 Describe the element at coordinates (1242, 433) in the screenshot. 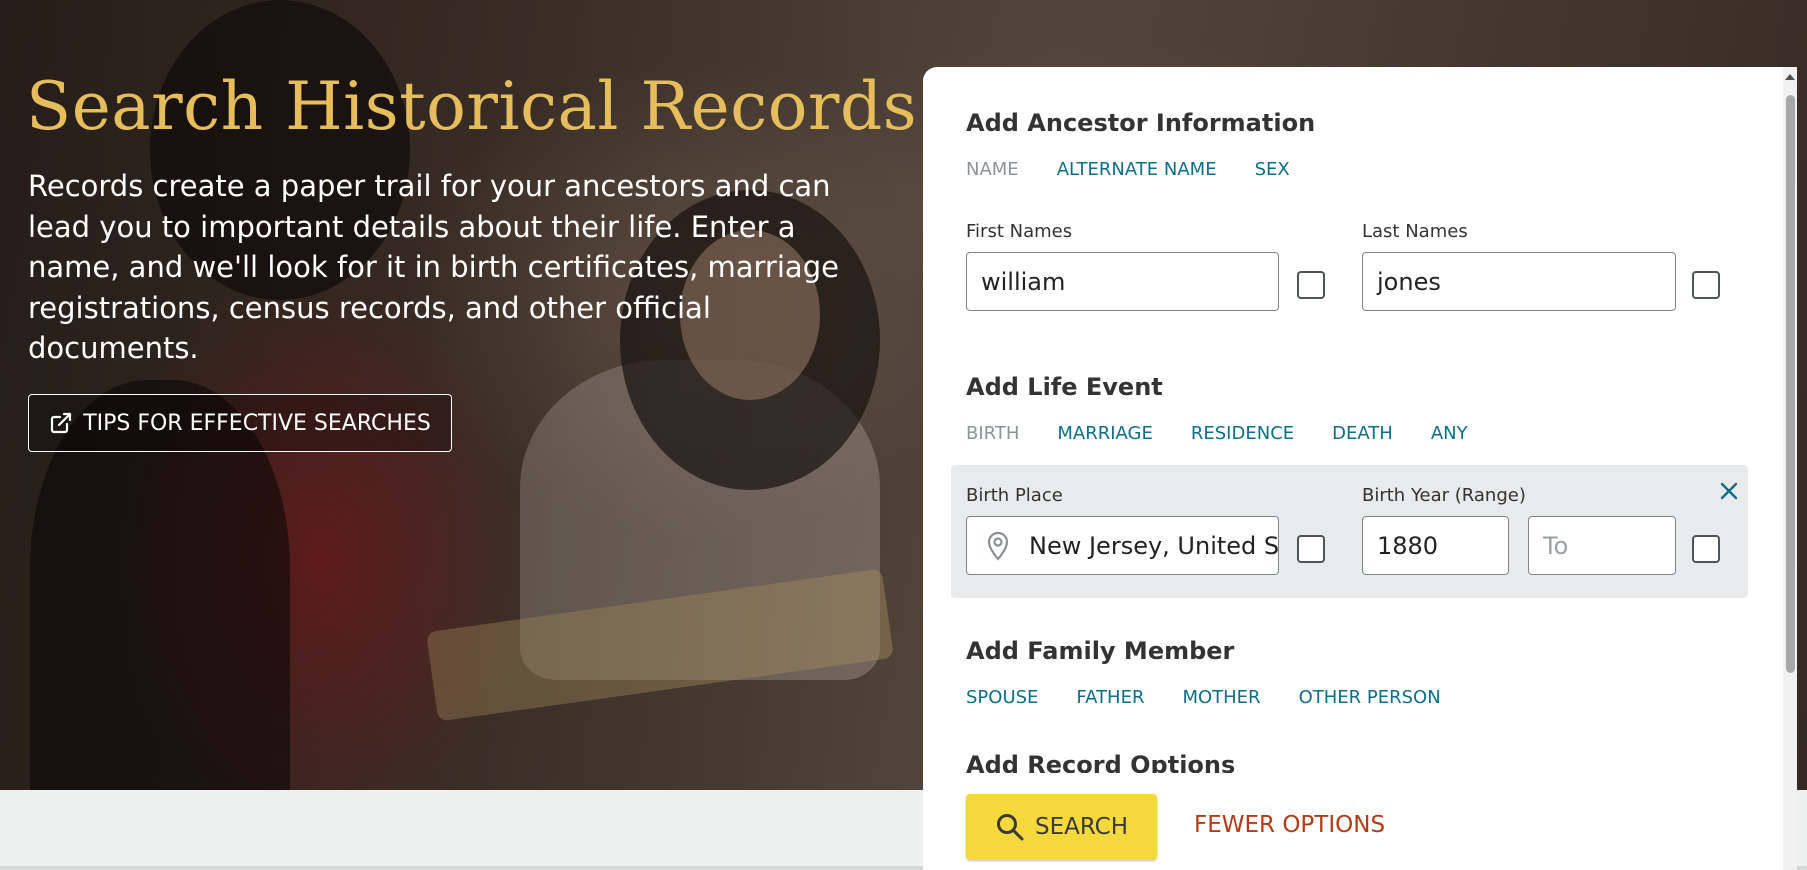

I see `tab-residence: RESIDENCE` at that location.